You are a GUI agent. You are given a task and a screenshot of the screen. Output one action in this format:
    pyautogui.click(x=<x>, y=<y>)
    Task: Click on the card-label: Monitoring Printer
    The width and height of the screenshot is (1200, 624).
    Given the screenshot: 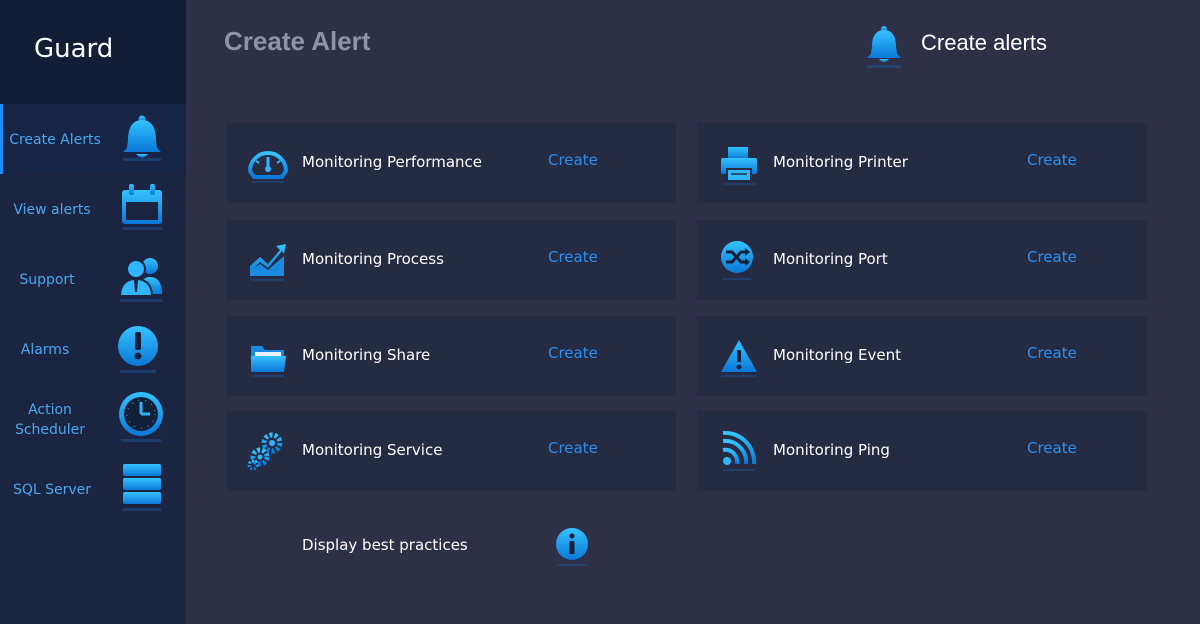 What is the action you would take?
    pyautogui.click(x=840, y=162)
    